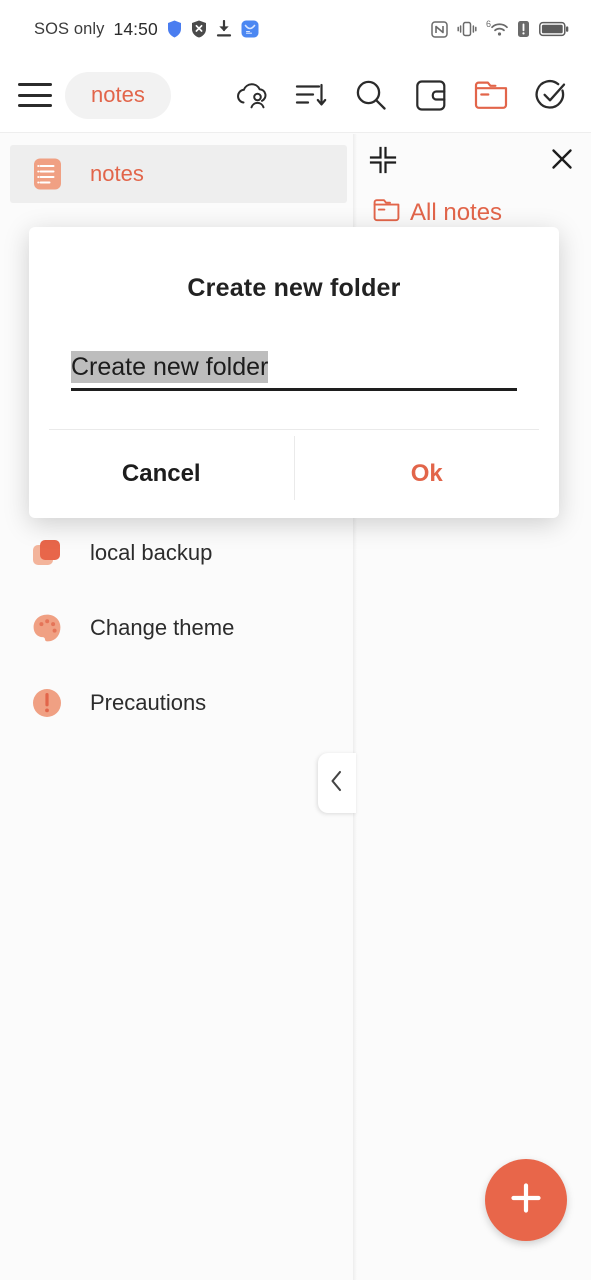  What do you see at coordinates (562, 159) in the screenshot?
I see `close-icon` at bounding box center [562, 159].